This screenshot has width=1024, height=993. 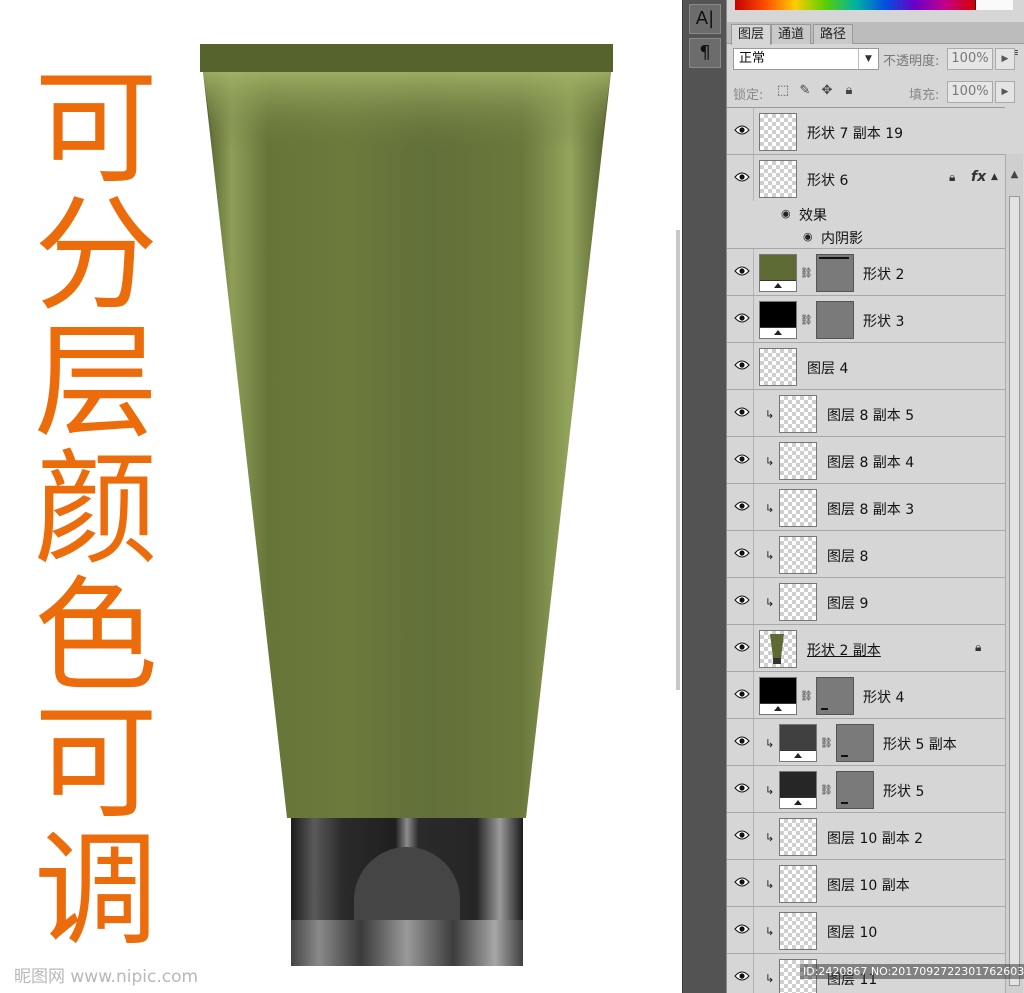 I want to click on opacity-slider-arrow-icon: ▶, so click(x=1005, y=59).